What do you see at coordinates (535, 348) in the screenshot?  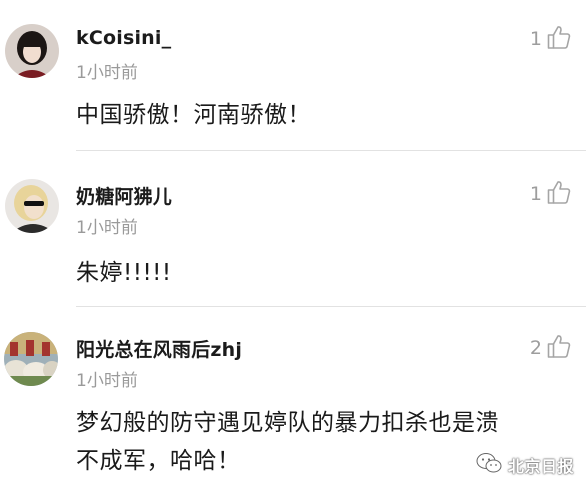 I see `like-count: 2` at bounding box center [535, 348].